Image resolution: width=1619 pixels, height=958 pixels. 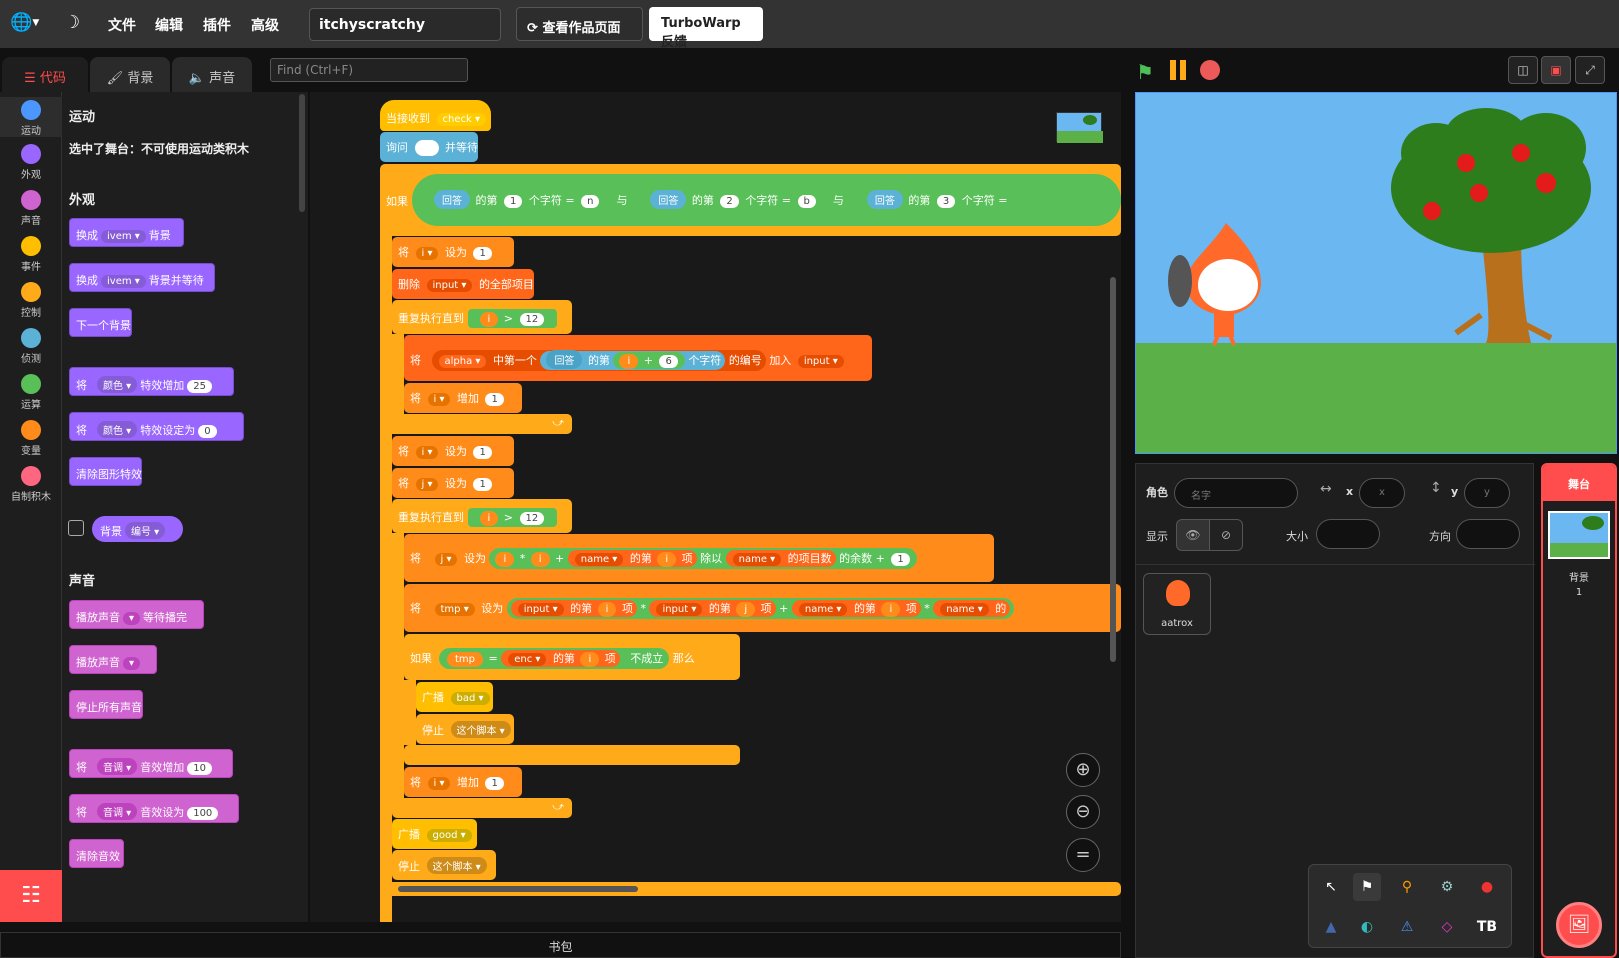 I want to click on block-set-effect: 将颜色 ▾ 特效设定为 0, so click(x=156, y=426).